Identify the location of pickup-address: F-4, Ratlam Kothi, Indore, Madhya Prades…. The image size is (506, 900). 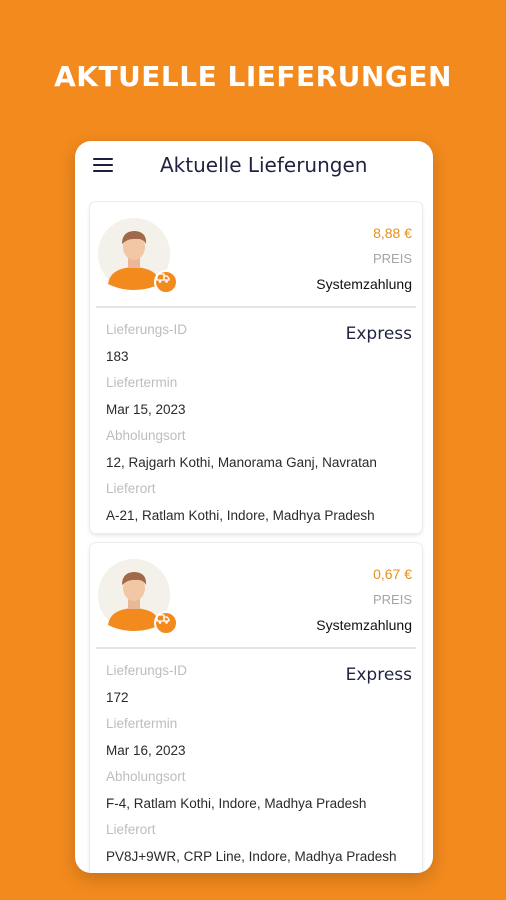
(236, 803).